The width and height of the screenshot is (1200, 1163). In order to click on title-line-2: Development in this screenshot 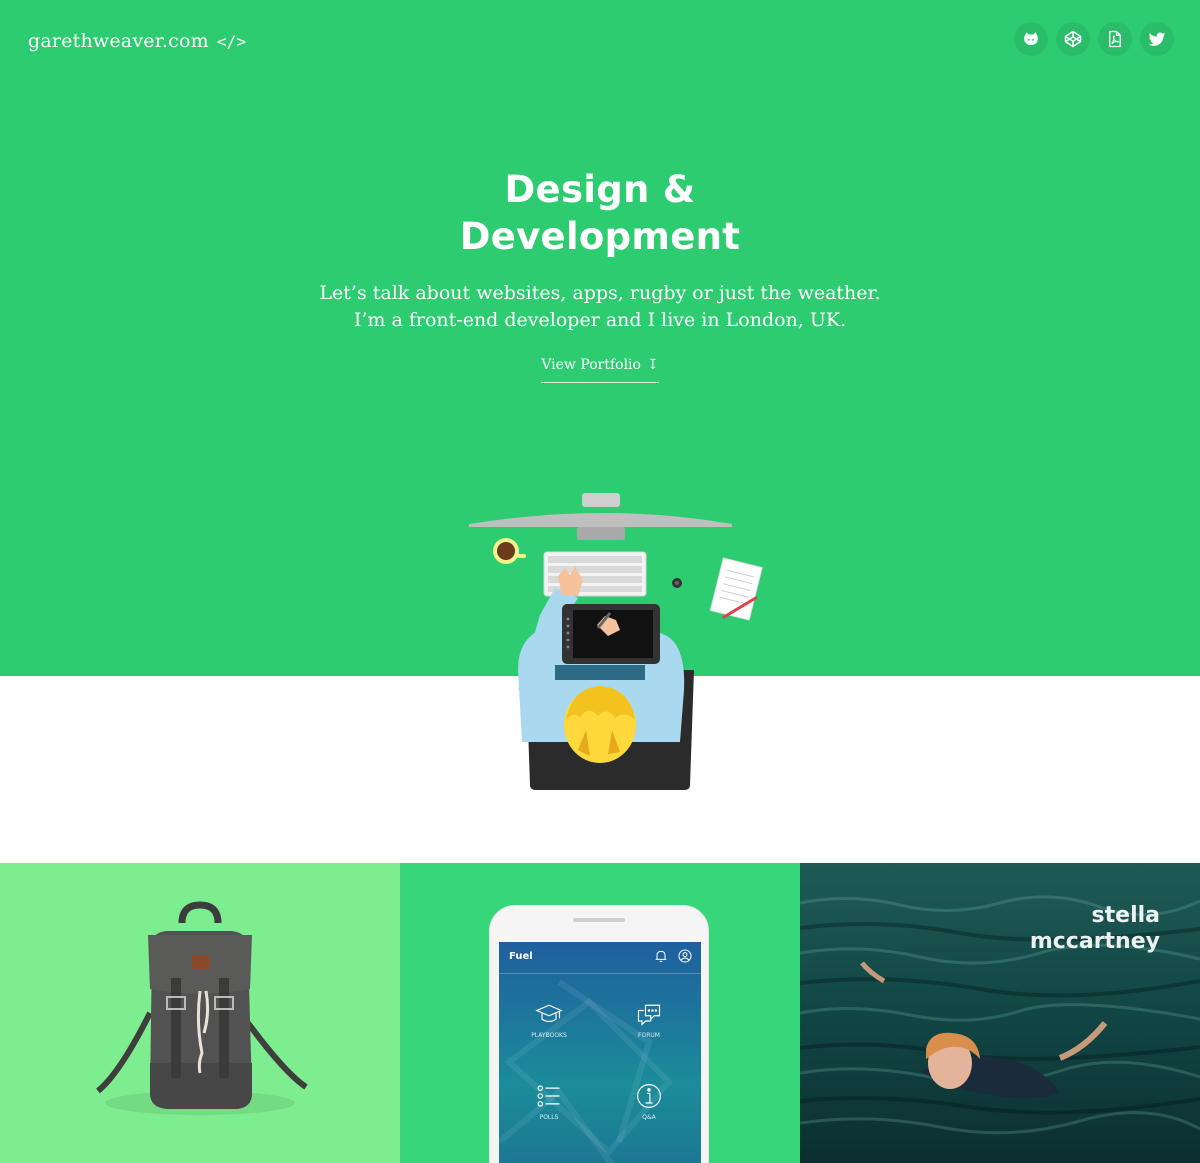, I will do `click(600, 236)`.